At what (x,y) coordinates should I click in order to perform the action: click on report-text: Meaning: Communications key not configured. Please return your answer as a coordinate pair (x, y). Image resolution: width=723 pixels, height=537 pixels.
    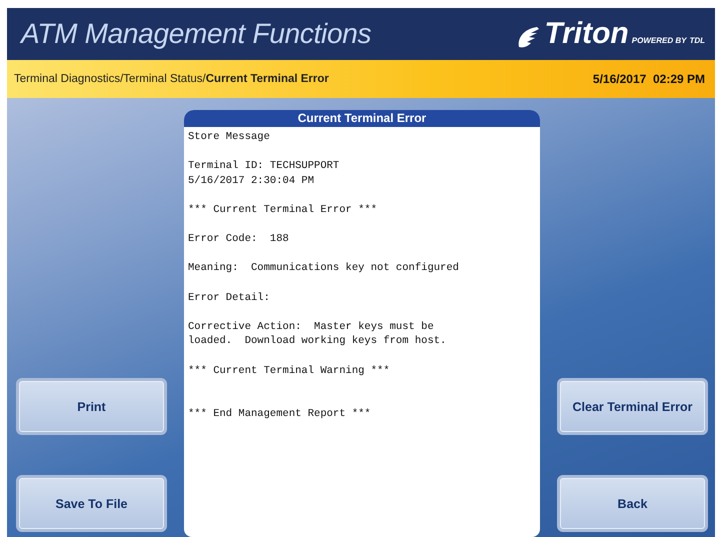
    Looking at the image, I should click on (324, 268).